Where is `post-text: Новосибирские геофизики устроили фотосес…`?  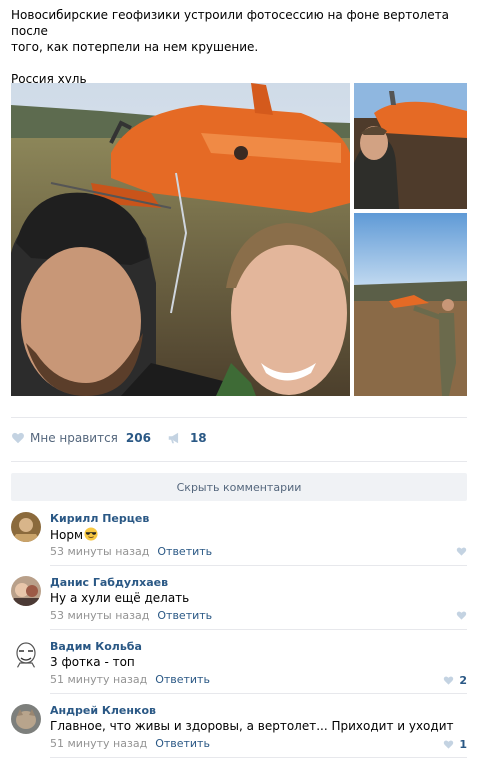
post-text: Новосибирские геофизики устроили фотосес… is located at coordinates (241, 47).